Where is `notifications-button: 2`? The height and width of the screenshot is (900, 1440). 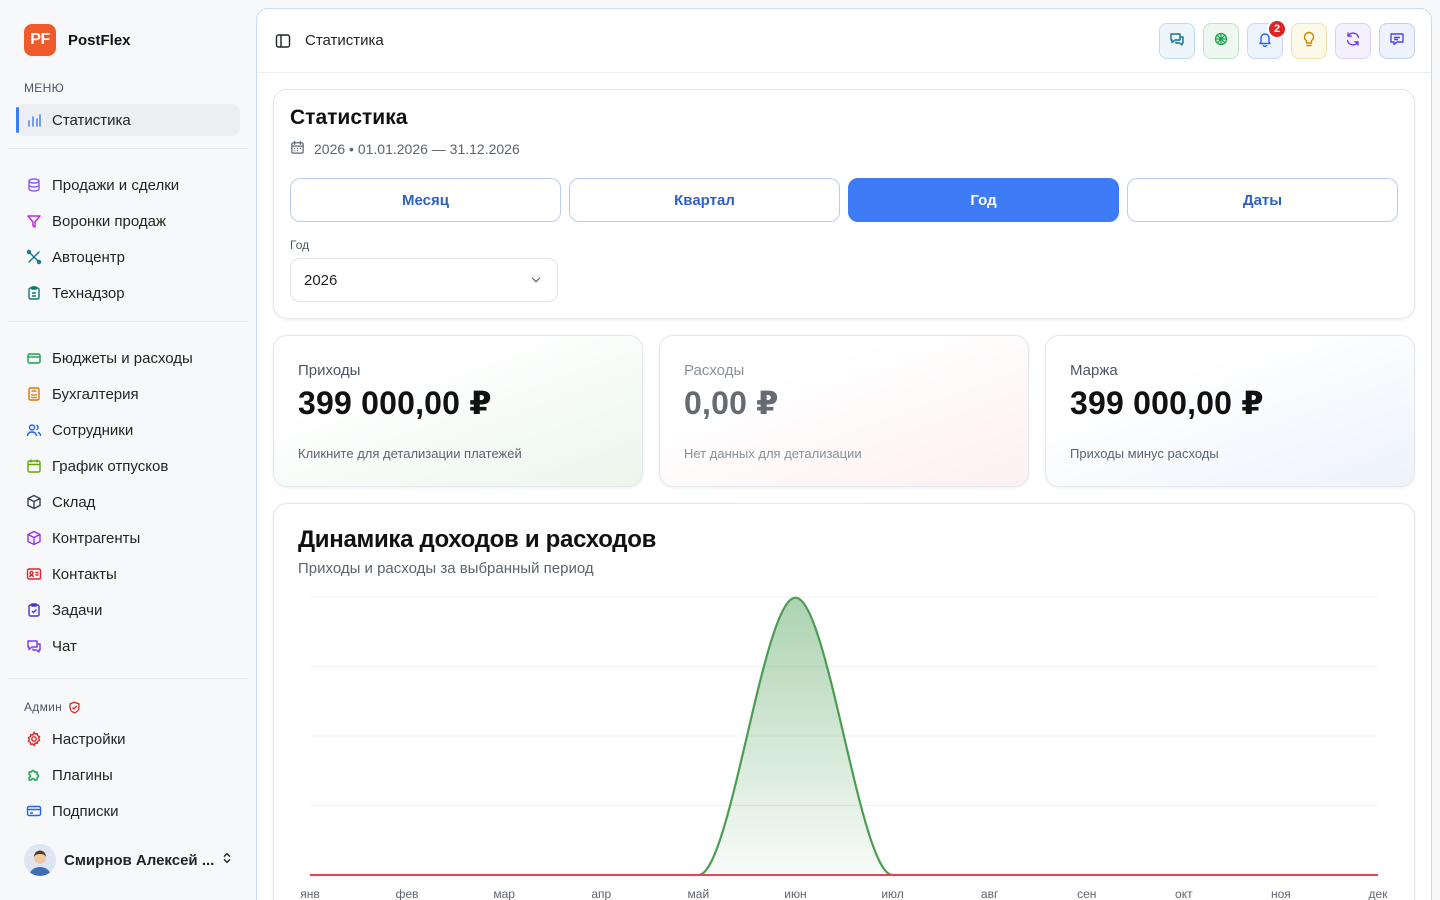
notifications-button: 2 is located at coordinates (1267, 39).